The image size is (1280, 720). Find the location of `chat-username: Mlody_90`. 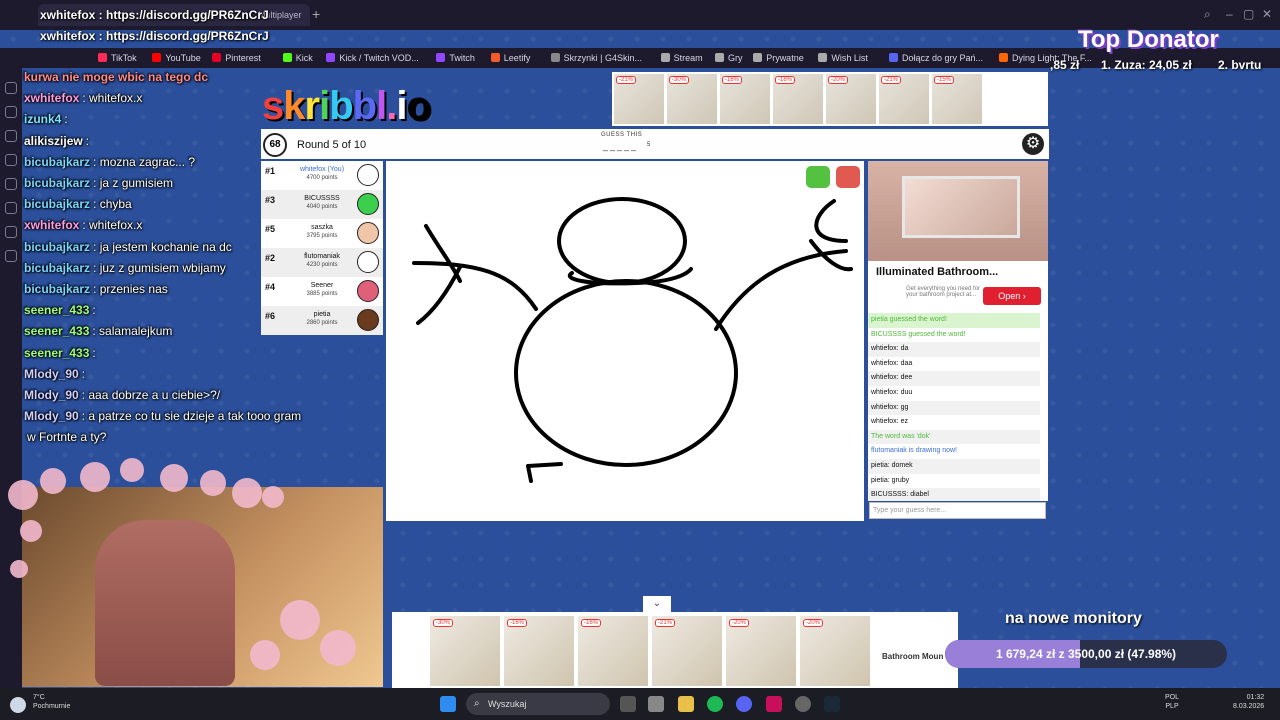

chat-username: Mlody_90 is located at coordinates (51, 395).